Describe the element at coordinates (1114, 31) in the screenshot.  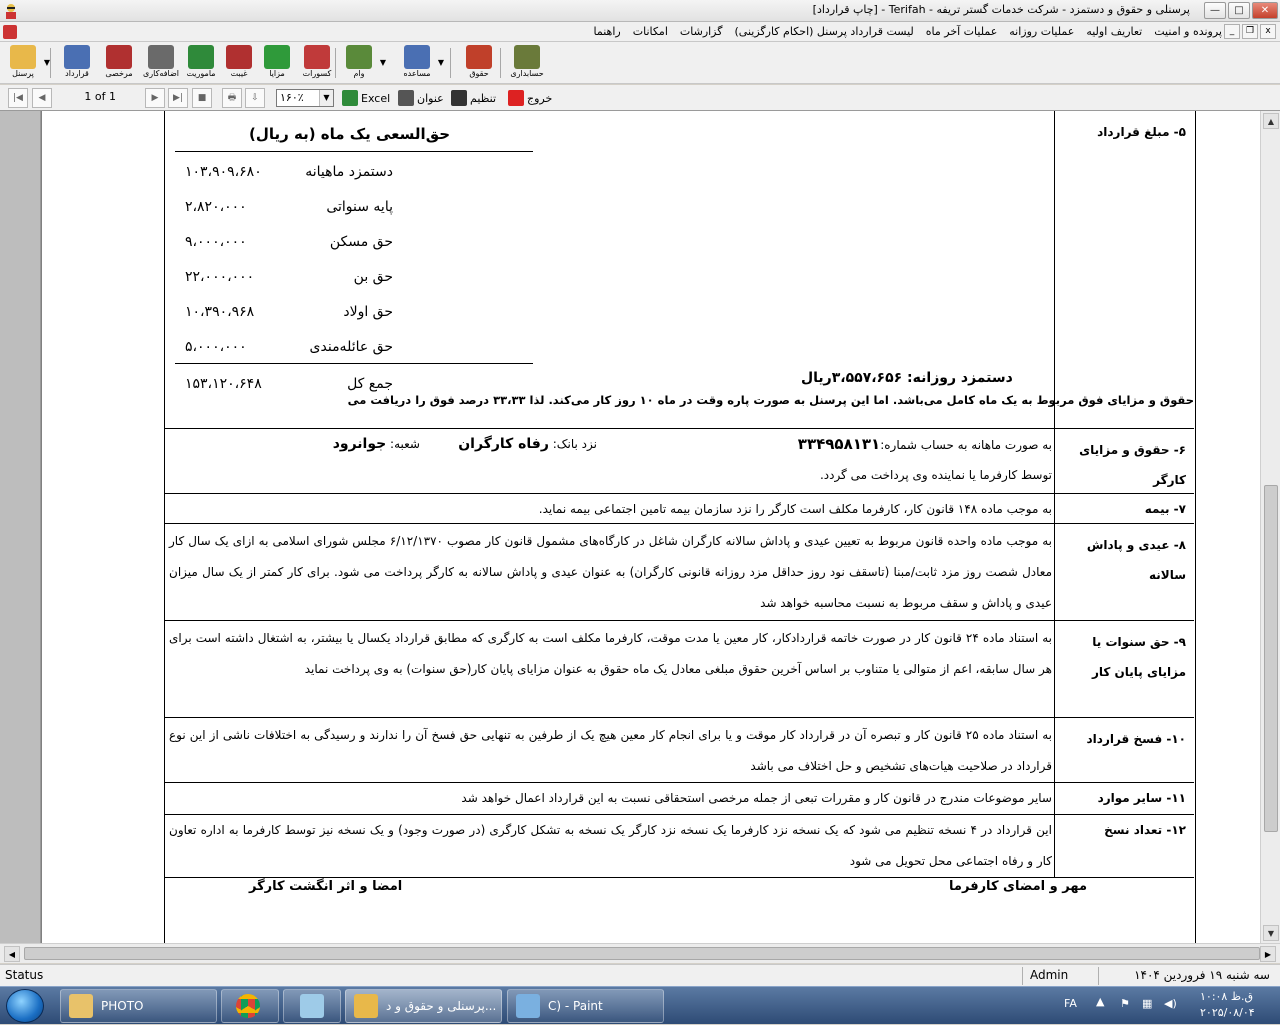
I see `menu-item: تعاریف اولیه` at that location.